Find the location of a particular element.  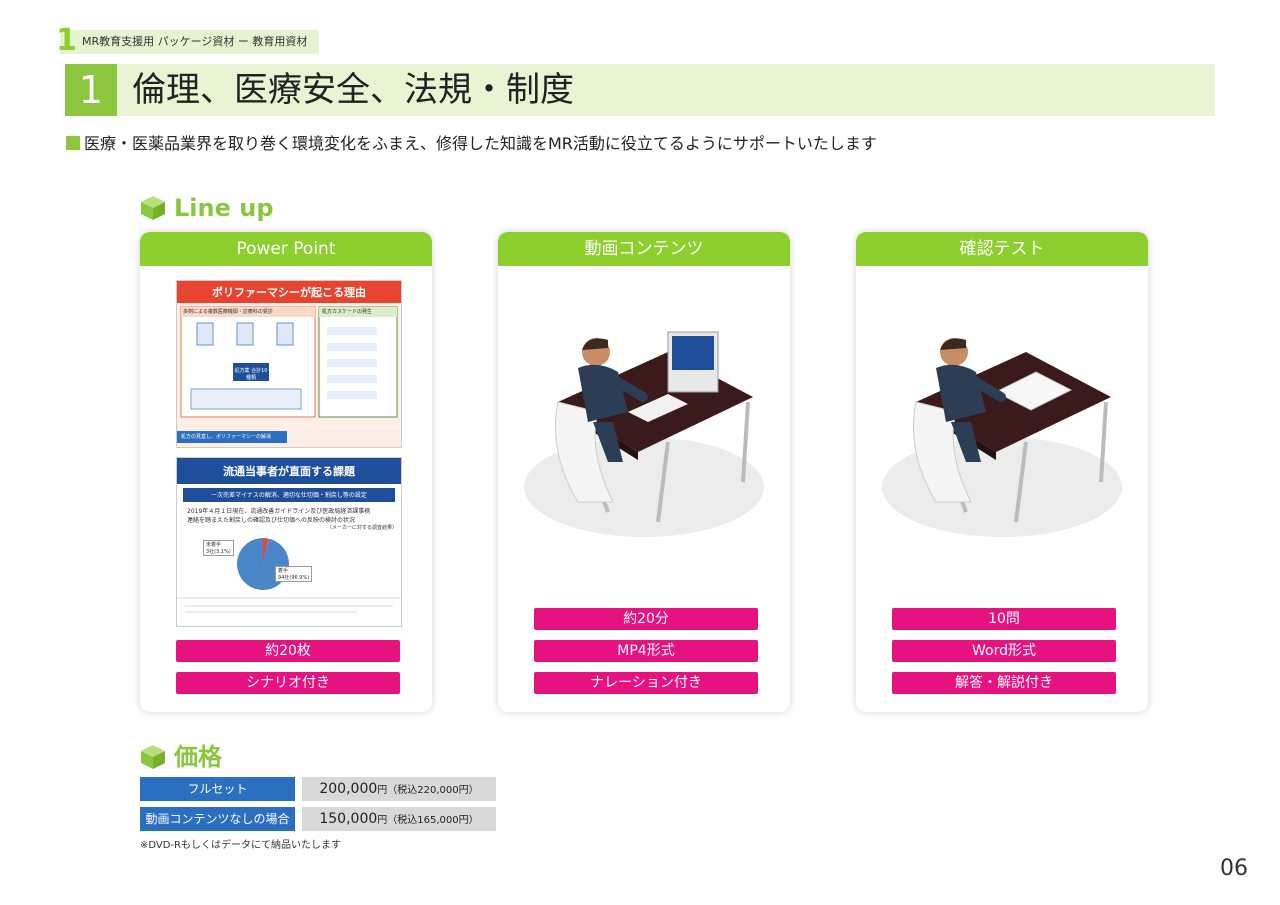

feature-pill: 10問 is located at coordinates (1004, 619).